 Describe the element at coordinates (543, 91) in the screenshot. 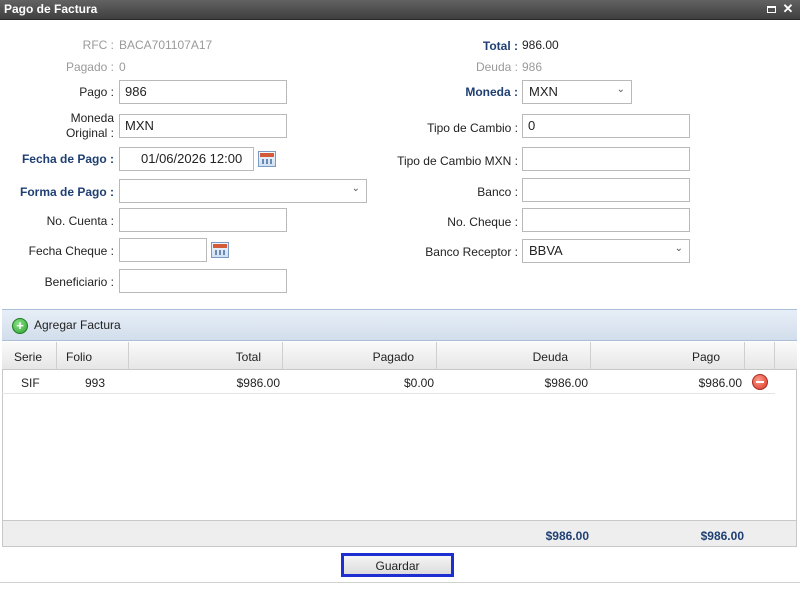

I see `moneda-value: MXN` at that location.